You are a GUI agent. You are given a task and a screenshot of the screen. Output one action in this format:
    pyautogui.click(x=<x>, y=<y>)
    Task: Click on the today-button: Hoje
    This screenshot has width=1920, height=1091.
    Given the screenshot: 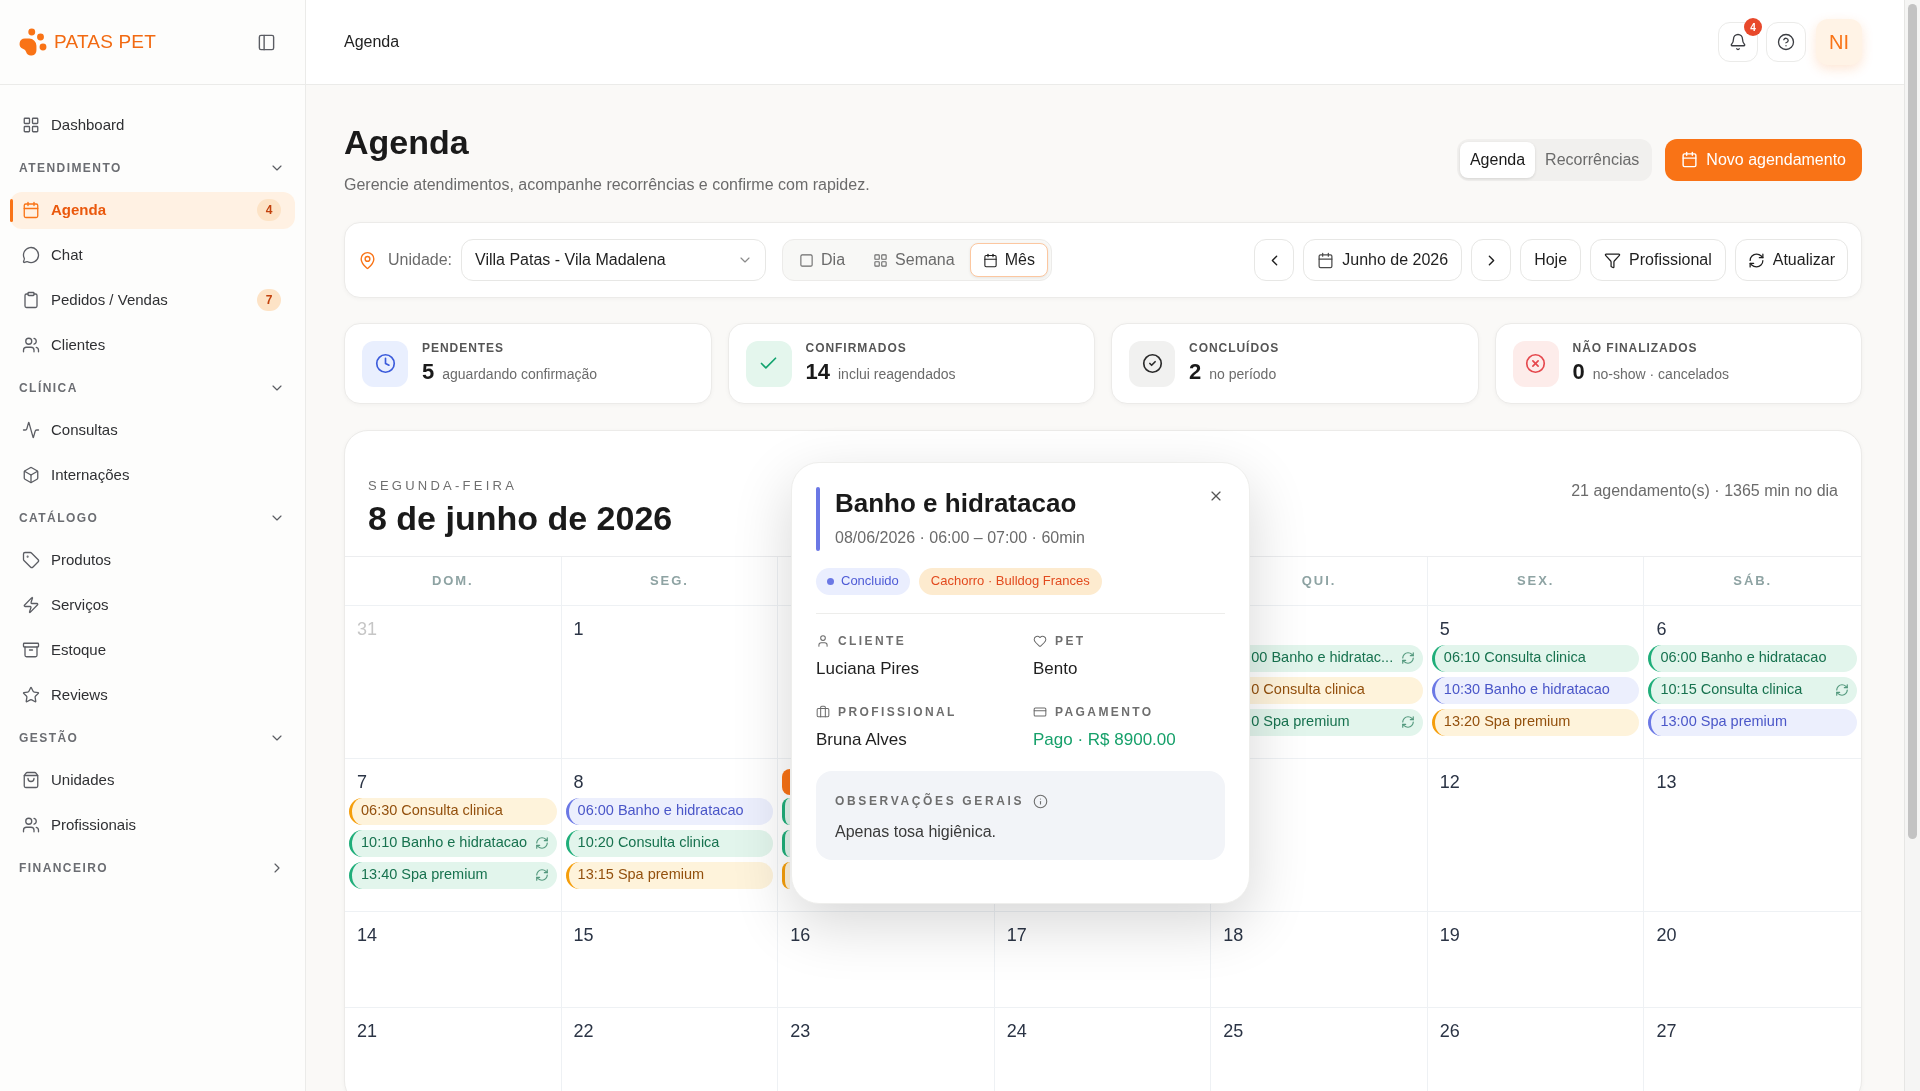 What is the action you would take?
    pyautogui.click(x=1551, y=260)
    